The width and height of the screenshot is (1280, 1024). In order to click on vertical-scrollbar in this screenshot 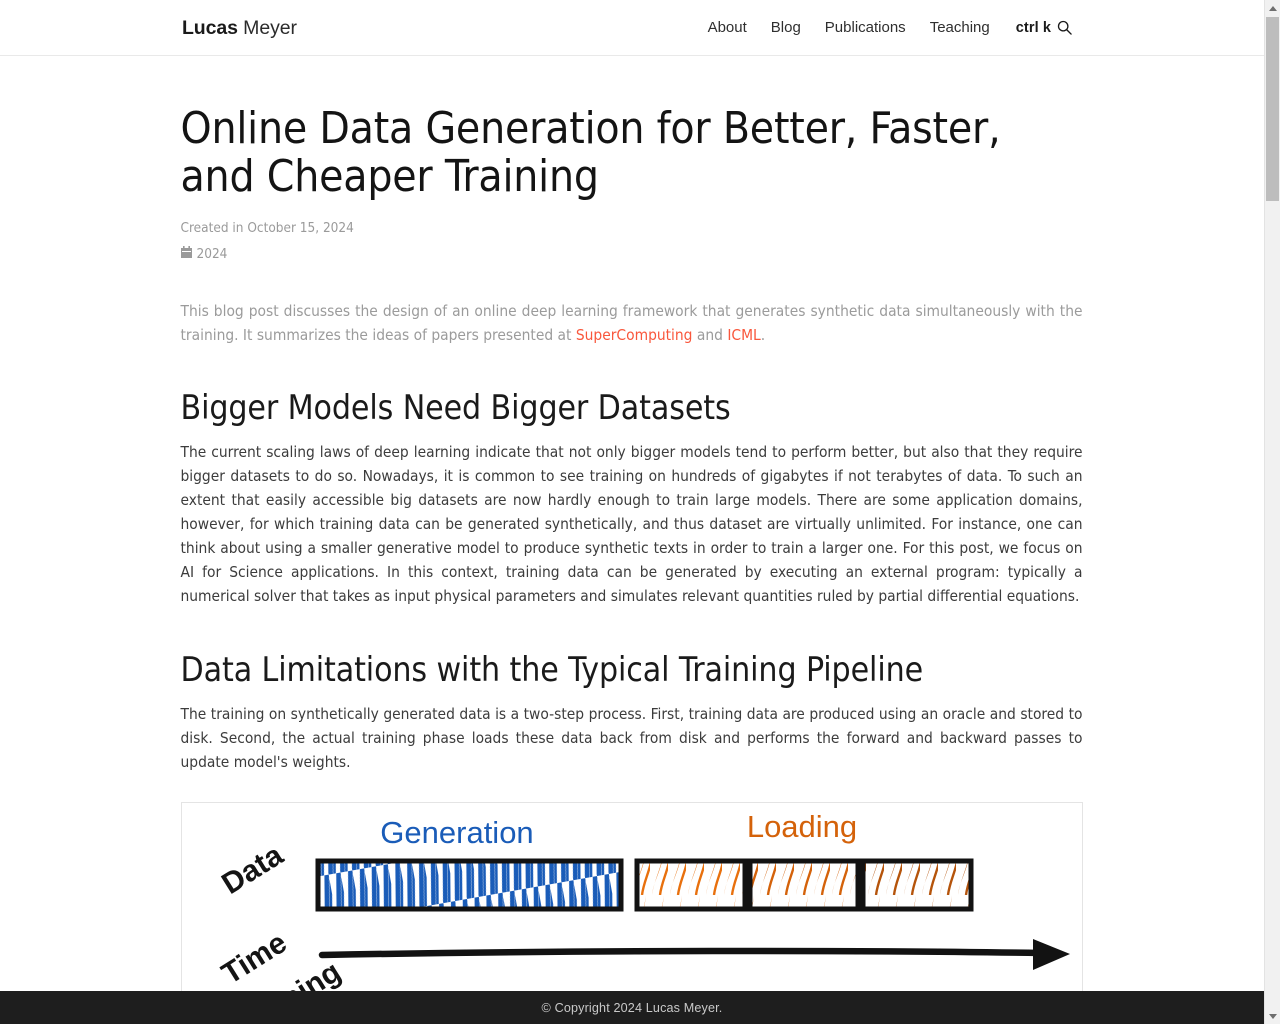, I will do `click(1272, 512)`.